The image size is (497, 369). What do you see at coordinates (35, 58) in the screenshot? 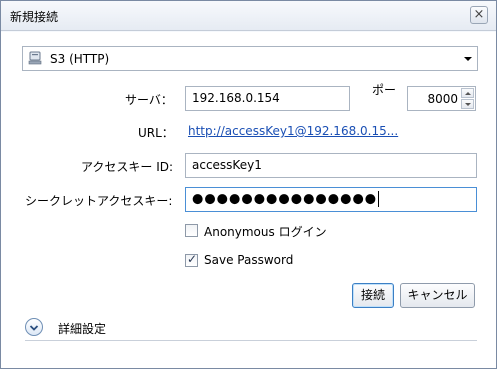
I see `server-icon` at bounding box center [35, 58].